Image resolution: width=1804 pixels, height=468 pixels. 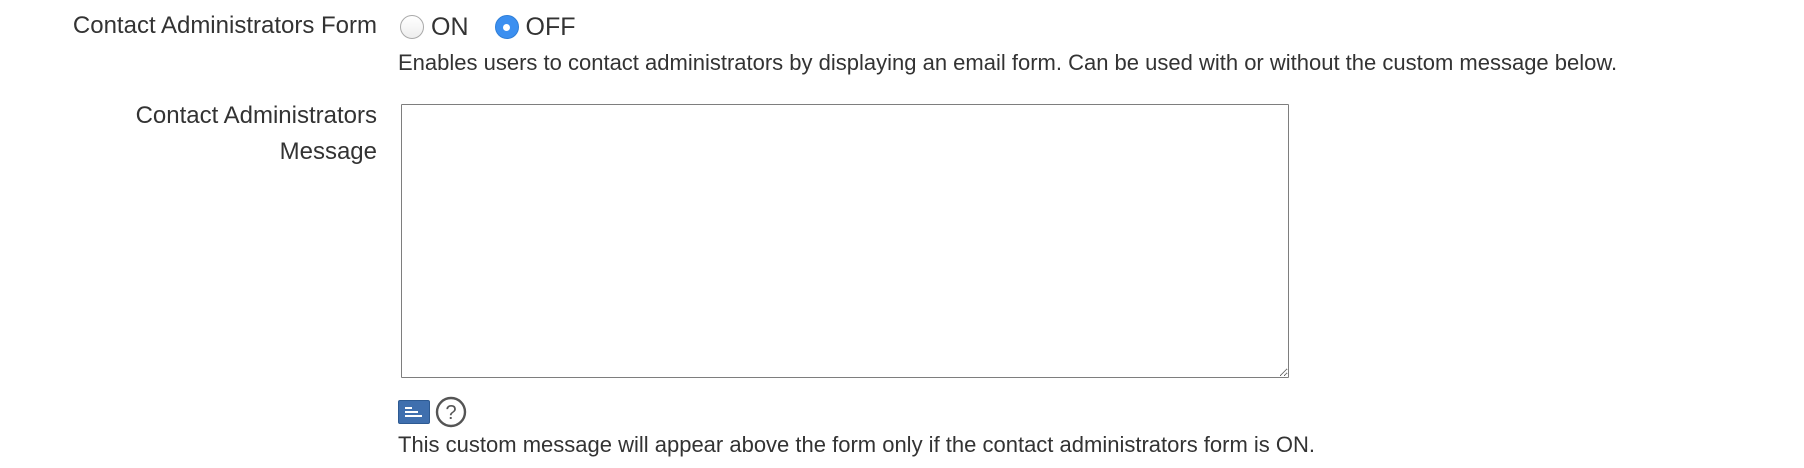 I want to click on question-mark-icon: ?, so click(x=451, y=412).